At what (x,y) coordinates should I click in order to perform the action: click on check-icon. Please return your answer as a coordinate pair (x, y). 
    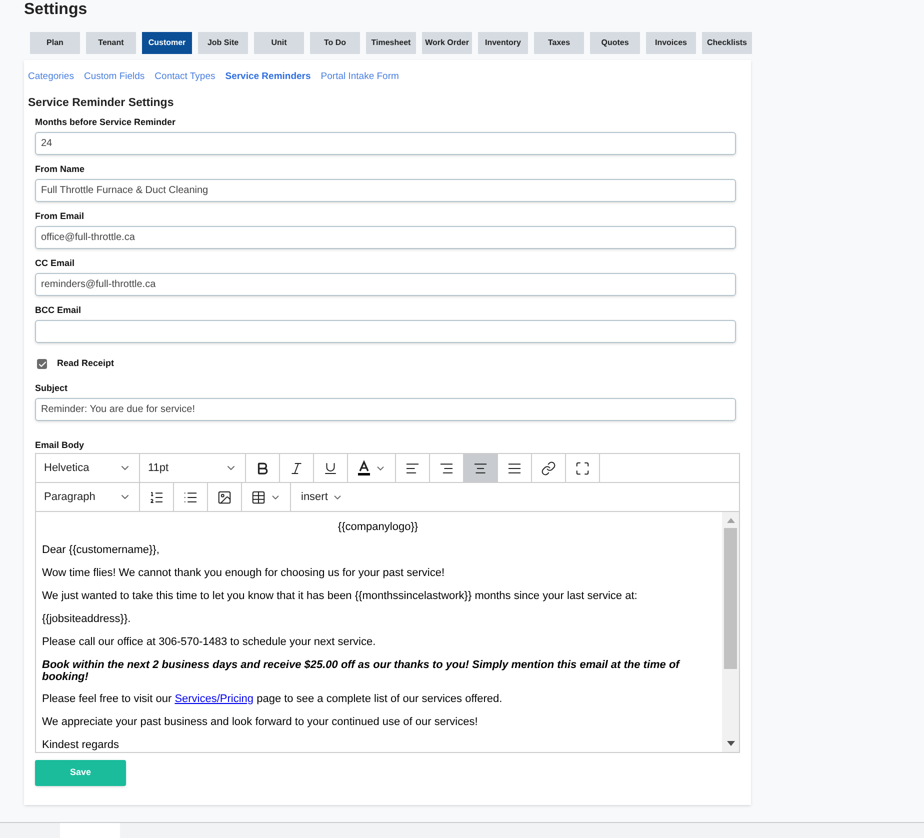
    Looking at the image, I should click on (42, 364).